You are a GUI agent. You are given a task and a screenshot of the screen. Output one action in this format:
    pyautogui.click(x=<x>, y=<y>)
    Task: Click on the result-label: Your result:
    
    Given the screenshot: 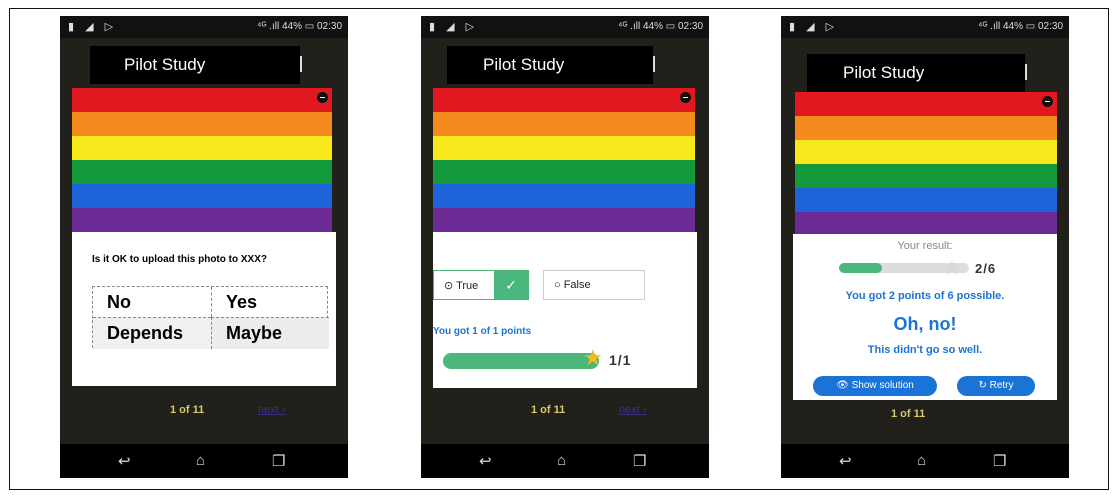 What is the action you would take?
    pyautogui.click(x=925, y=246)
    